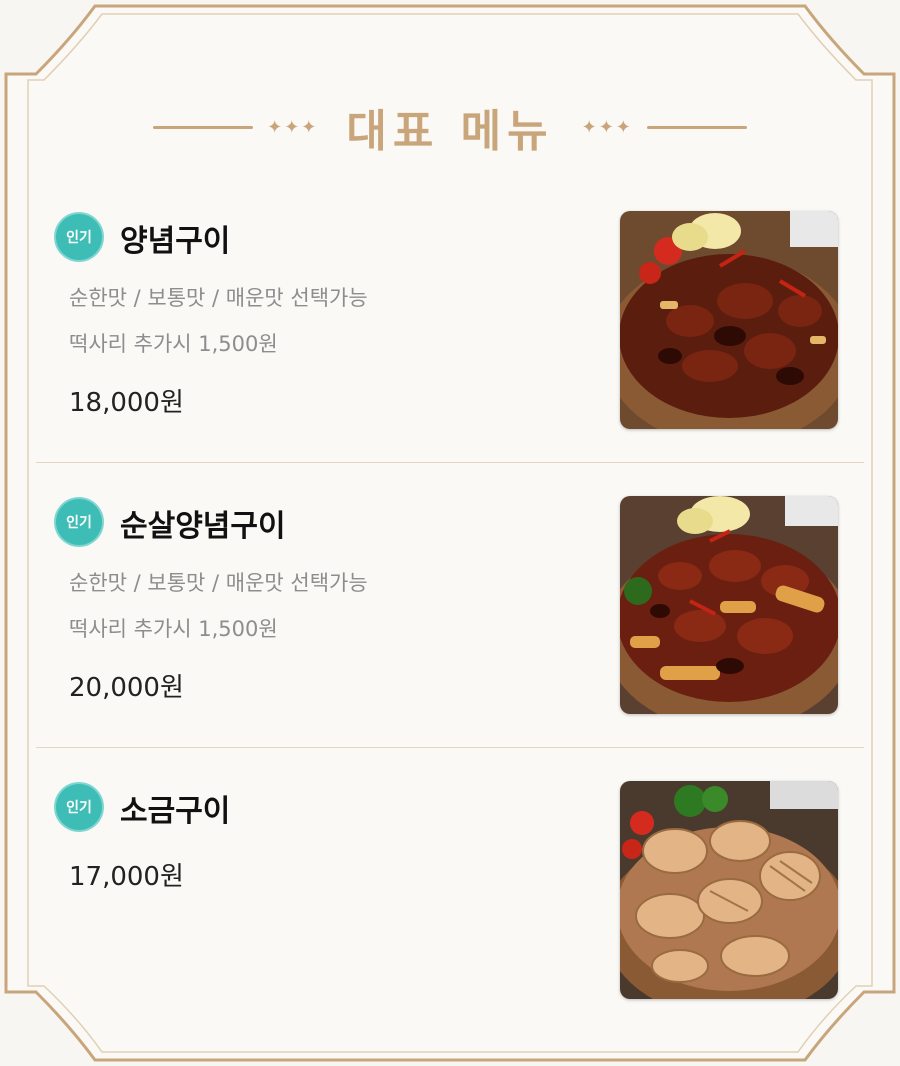  I want to click on menu-item-name: 소금구이, so click(175, 811).